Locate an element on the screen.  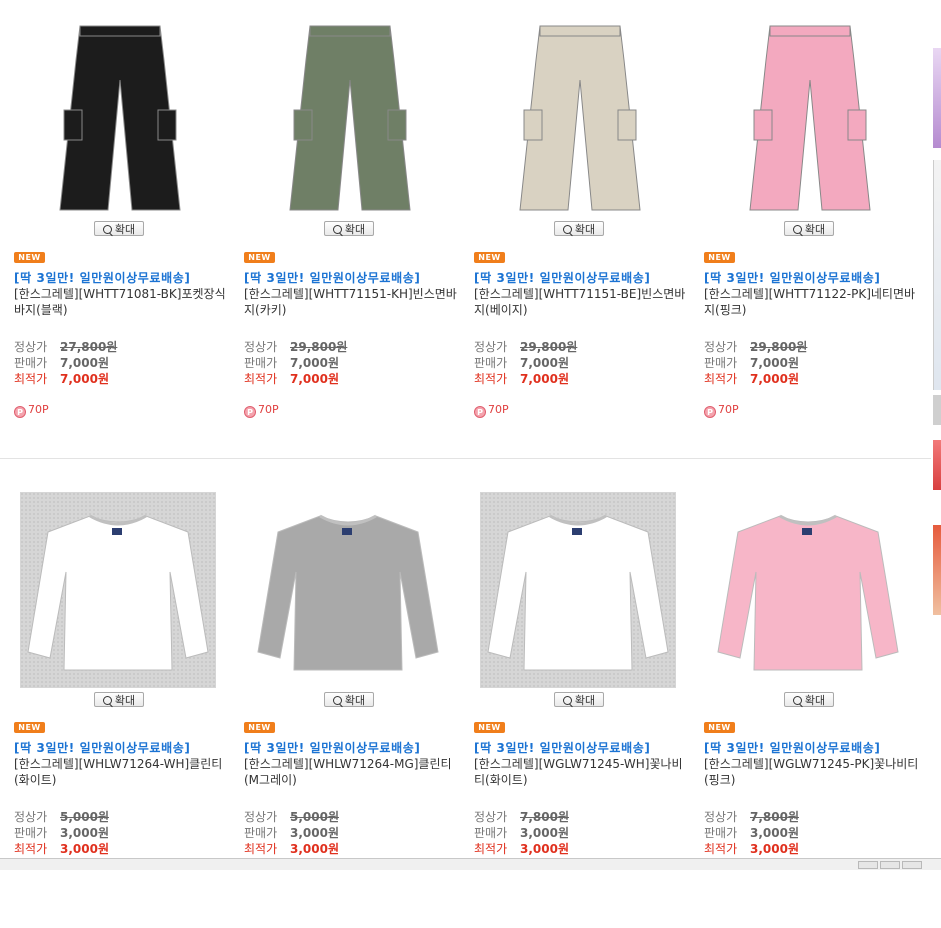
price-block: 정상가 7,800원 판매가 3,000원 최적가 3,000원 is located at coordinates (751, 833).